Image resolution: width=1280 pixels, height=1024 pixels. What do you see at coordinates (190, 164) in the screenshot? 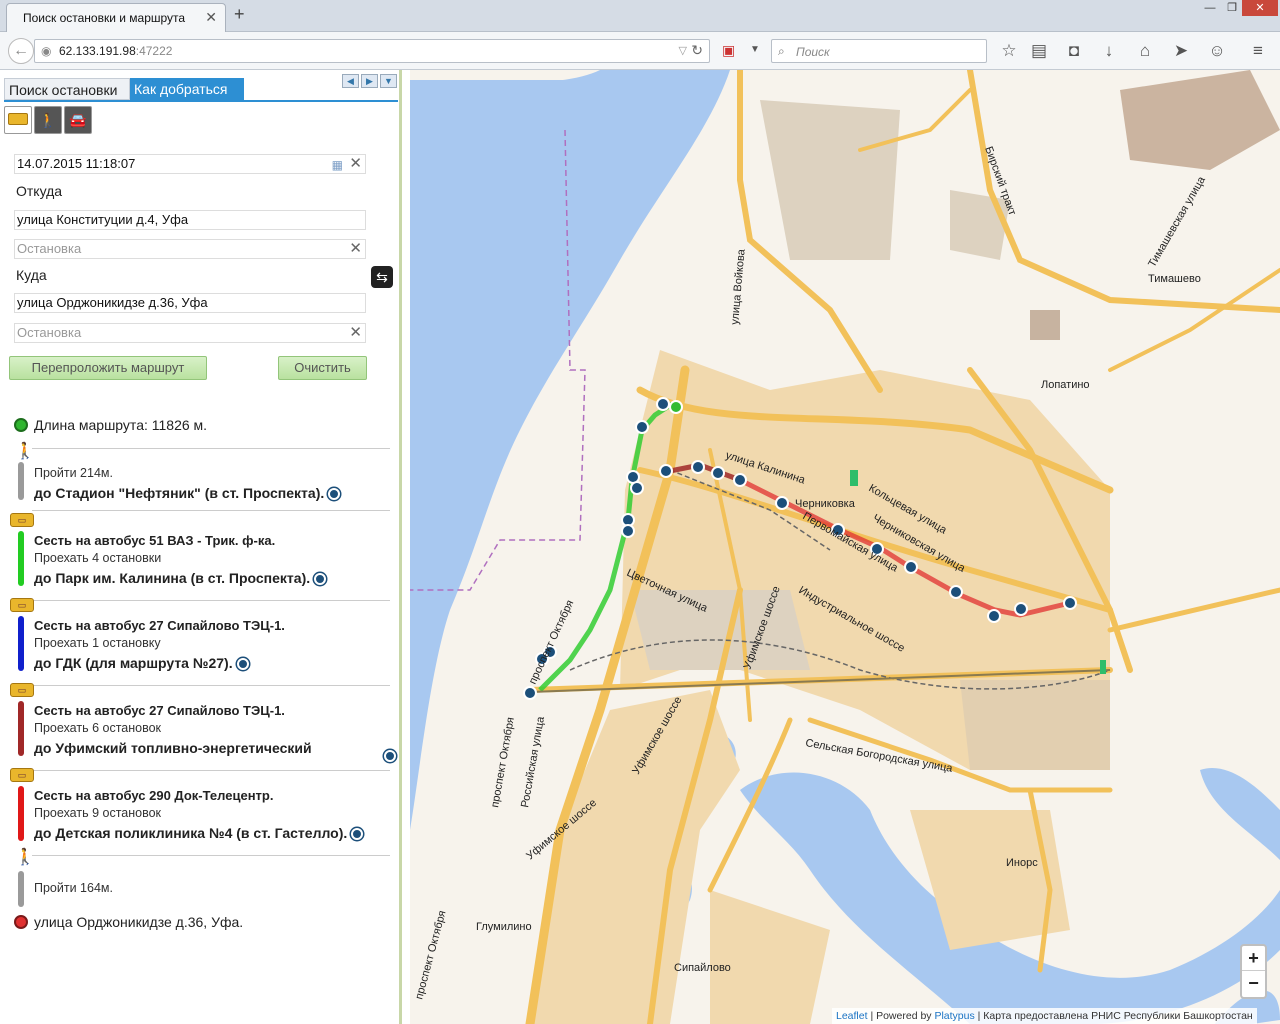
I see `datetime-field: 14.07.2015 11:18:07 ▦ ✕` at bounding box center [190, 164].